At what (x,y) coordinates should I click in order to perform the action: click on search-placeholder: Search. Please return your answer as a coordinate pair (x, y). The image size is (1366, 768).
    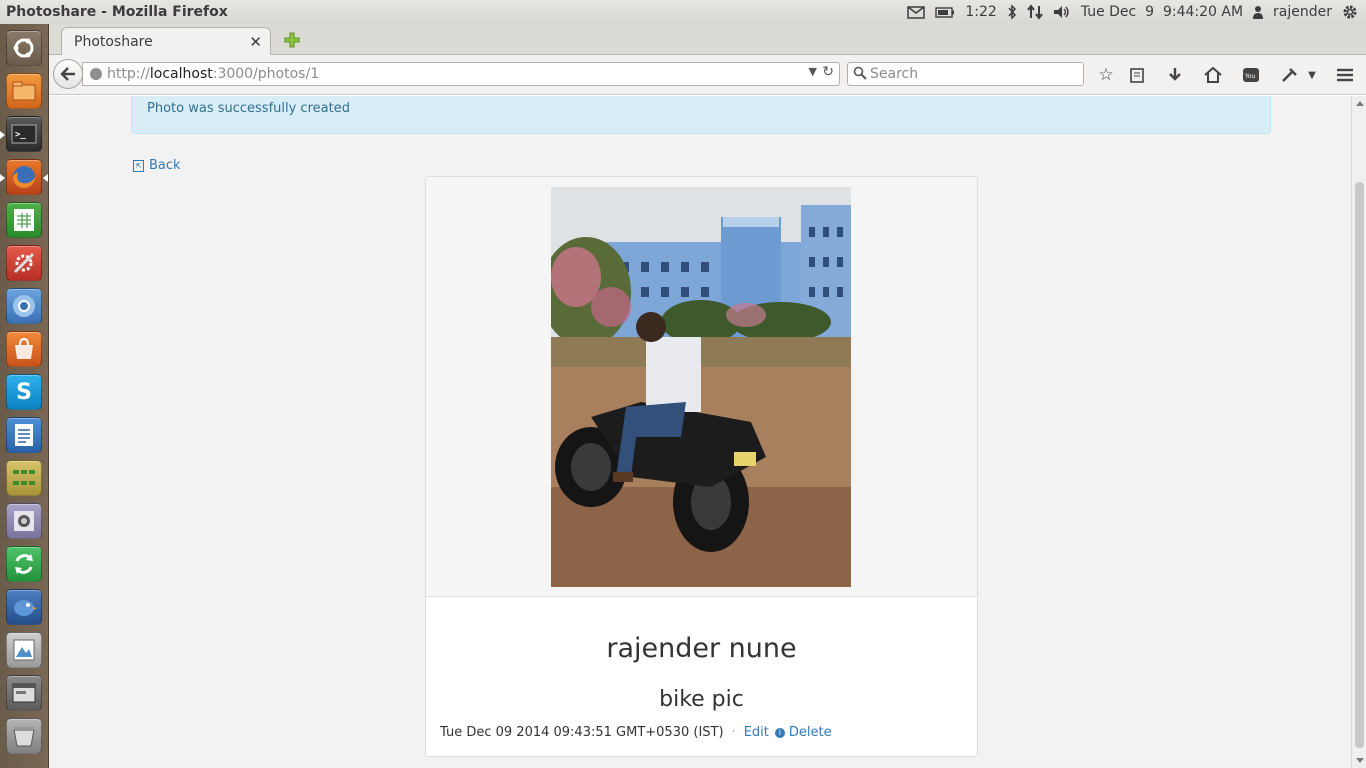
    Looking at the image, I should click on (894, 74).